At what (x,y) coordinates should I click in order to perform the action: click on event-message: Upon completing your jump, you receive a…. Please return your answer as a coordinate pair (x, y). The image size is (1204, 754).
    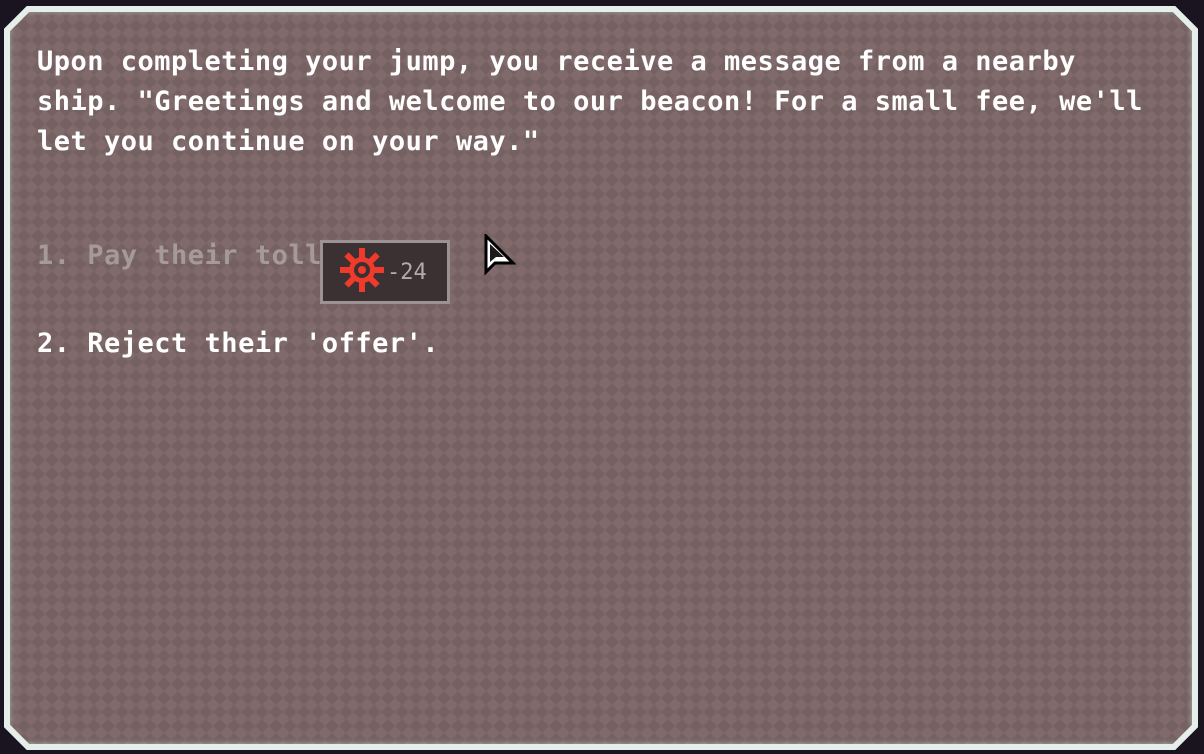
    Looking at the image, I should click on (590, 101).